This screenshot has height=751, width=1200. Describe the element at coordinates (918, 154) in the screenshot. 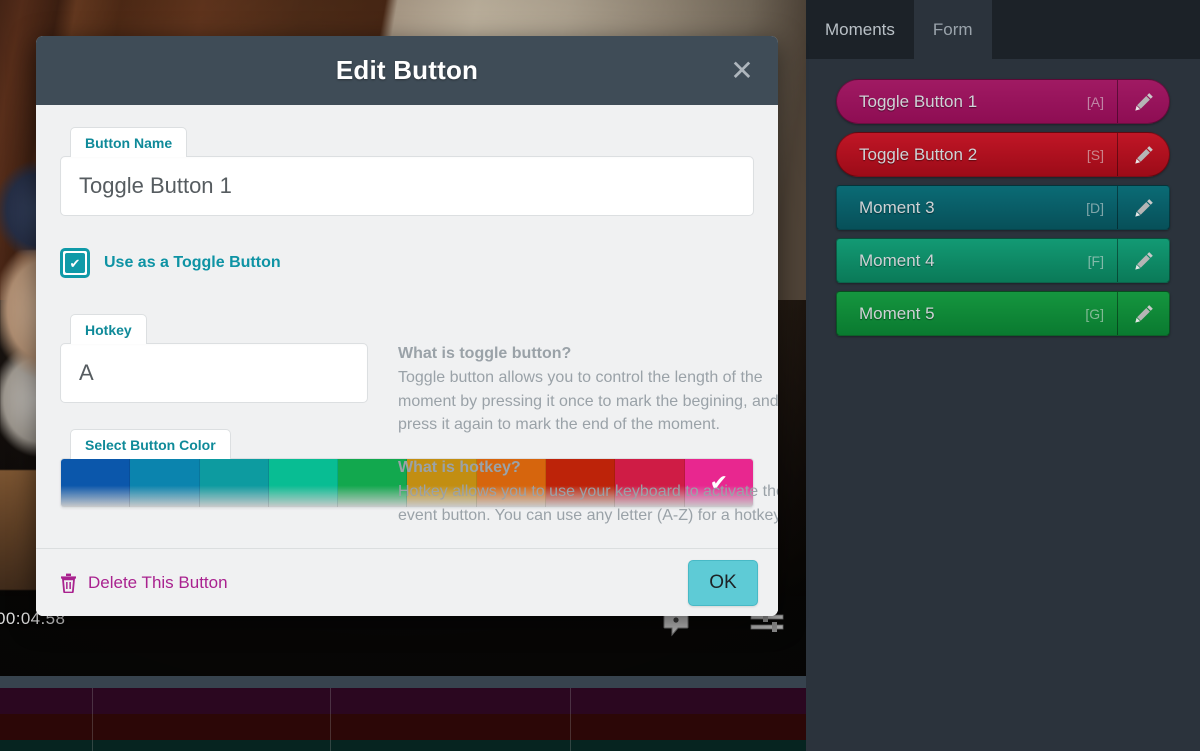

I see `moment-button-label: Toggle Button 2` at that location.